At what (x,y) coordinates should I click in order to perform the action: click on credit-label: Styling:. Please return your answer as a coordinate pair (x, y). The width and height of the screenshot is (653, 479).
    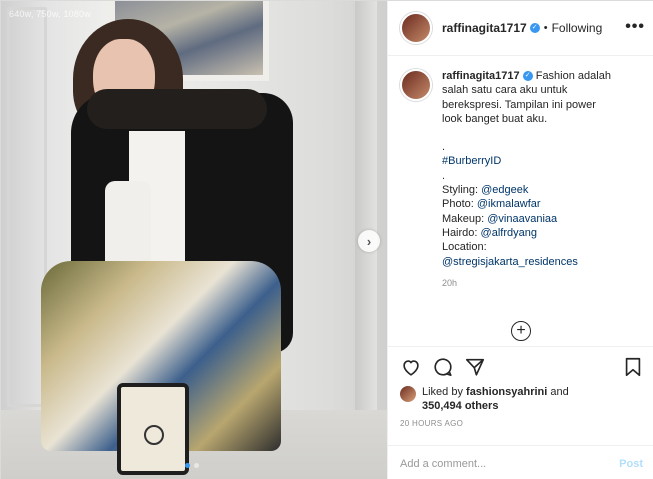
    Looking at the image, I should click on (462, 190).